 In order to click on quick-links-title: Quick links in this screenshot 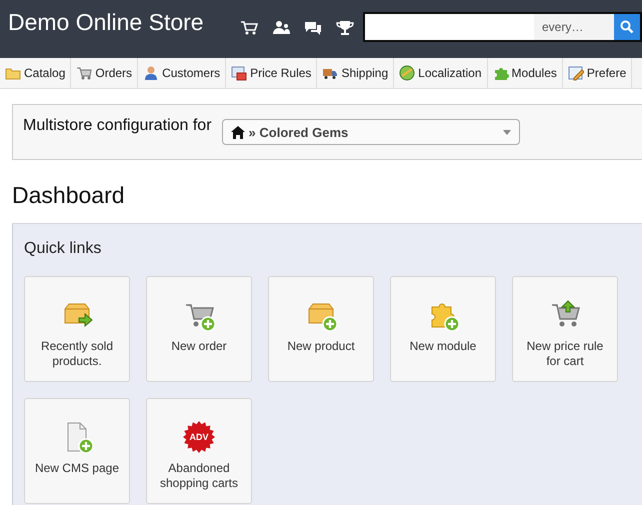, I will do `click(63, 249)`.